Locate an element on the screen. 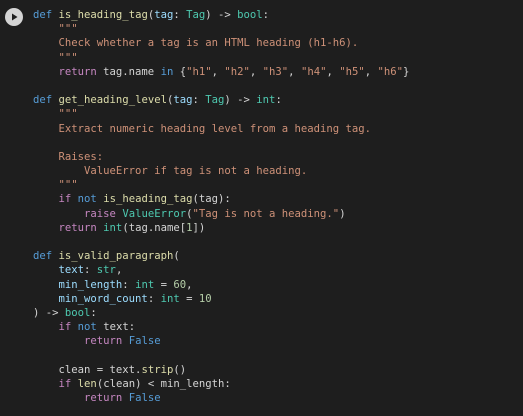 Image resolution: width=523 pixels, height=416 pixels. code-token: strip is located at coordinates (157, 369).